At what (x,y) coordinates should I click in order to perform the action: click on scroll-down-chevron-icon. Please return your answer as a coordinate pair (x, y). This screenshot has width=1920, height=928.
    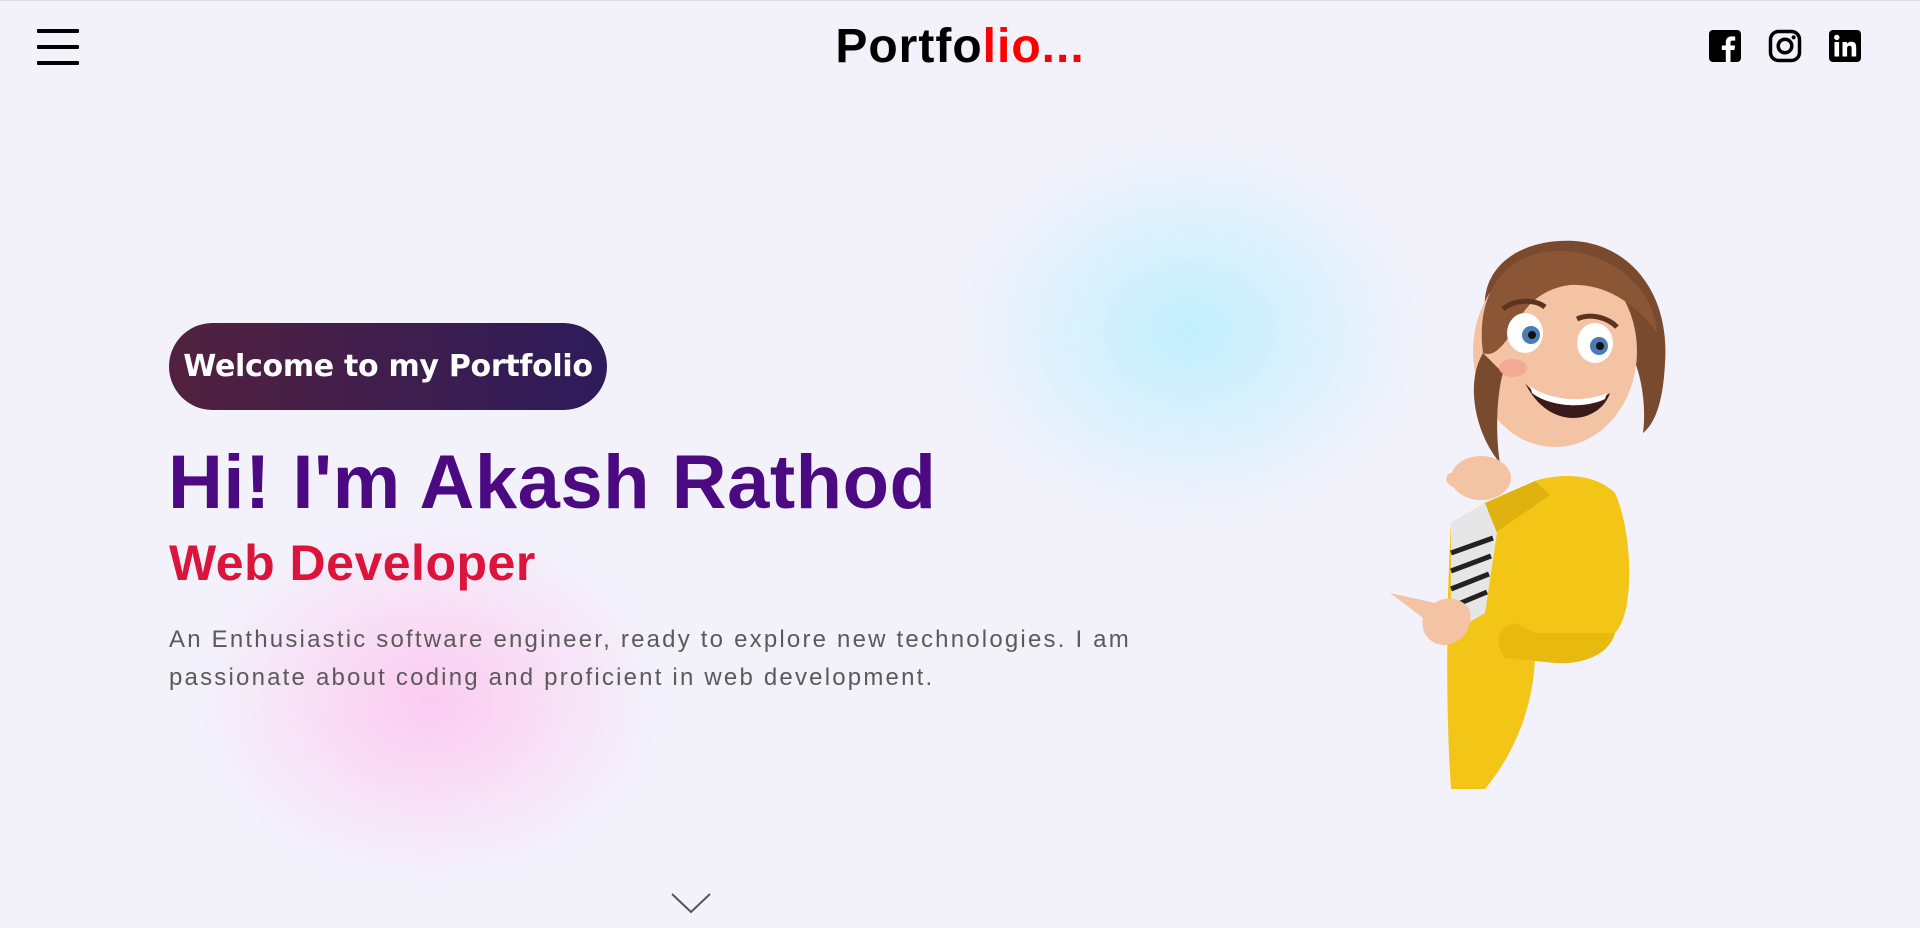
    Looking at the image, I should click on (691, 903).